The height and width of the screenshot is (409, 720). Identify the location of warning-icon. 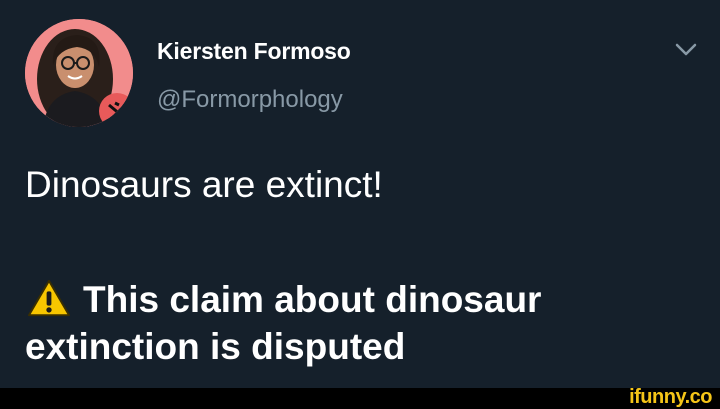
(49, 298).